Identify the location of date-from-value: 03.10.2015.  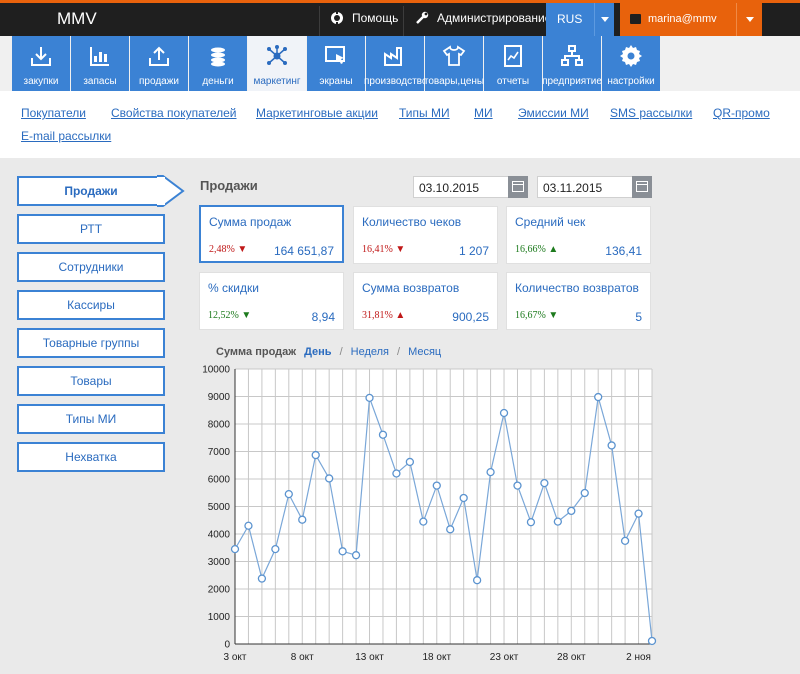
(449, 188).